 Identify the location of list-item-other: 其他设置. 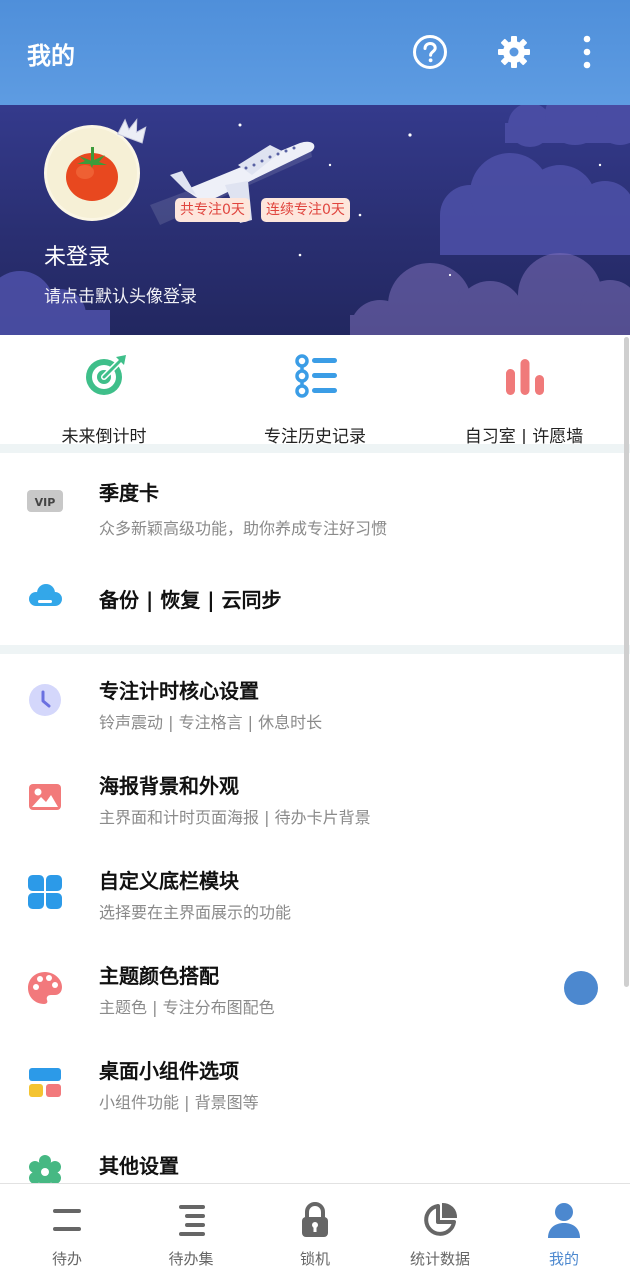
(310, 1156).